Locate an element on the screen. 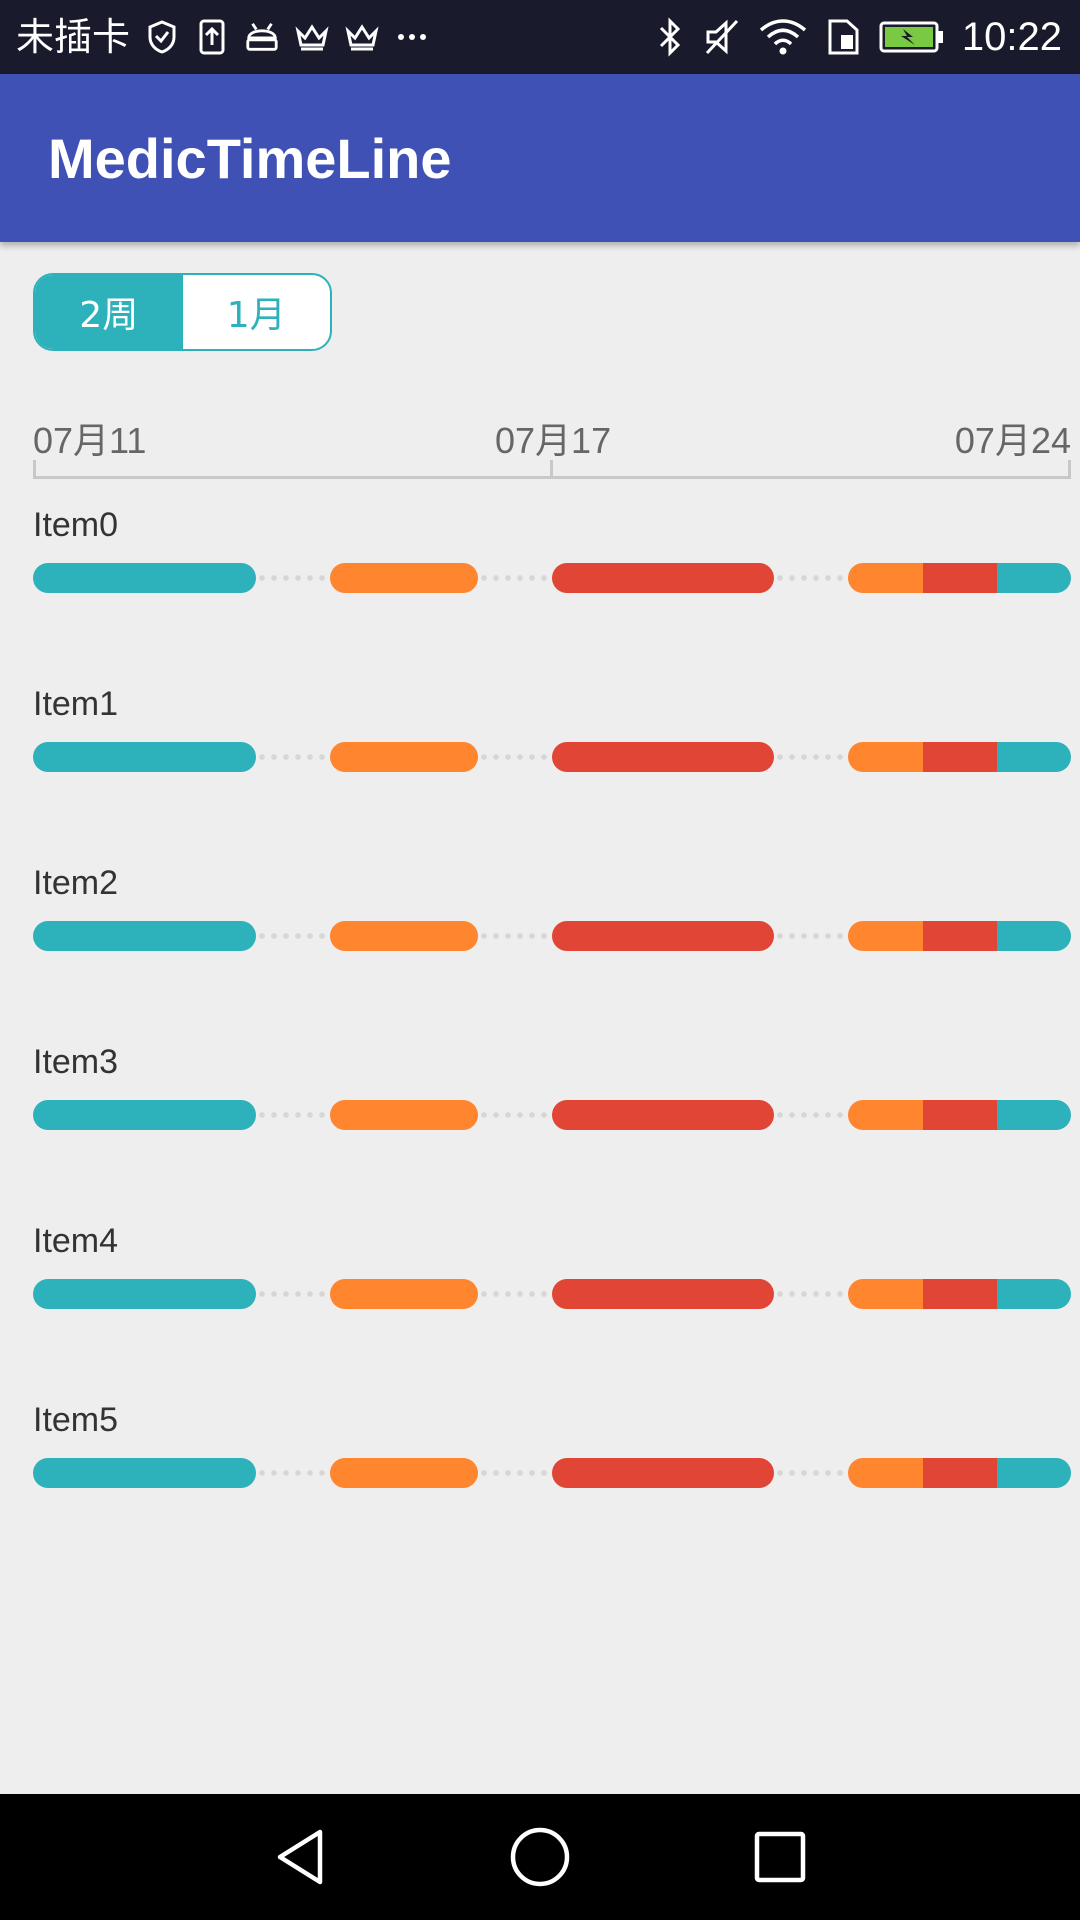 This screenshot has height=1920, width=1080. shield-check-icon is located at coordinates (162, 37).